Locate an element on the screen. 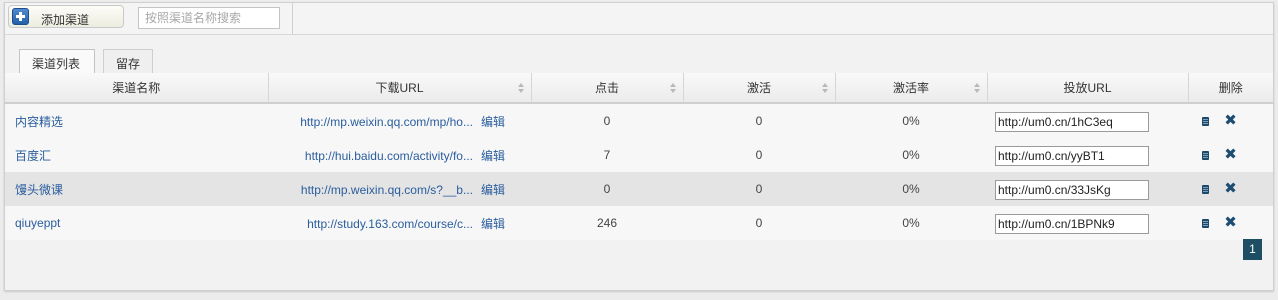 Image resolution: width=1278 pixels, height=300 pixels. col-header-name: 渠道名称 is located at coordinates (137, 88).